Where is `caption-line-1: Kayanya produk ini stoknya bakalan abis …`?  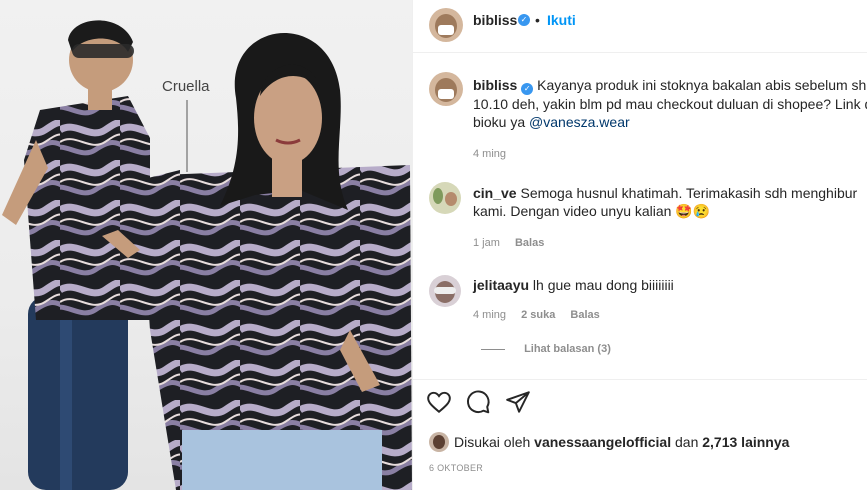 caption-line-1: Kayanya produk ini stoknya bakalan abis … is located at coordinates (702, 85).